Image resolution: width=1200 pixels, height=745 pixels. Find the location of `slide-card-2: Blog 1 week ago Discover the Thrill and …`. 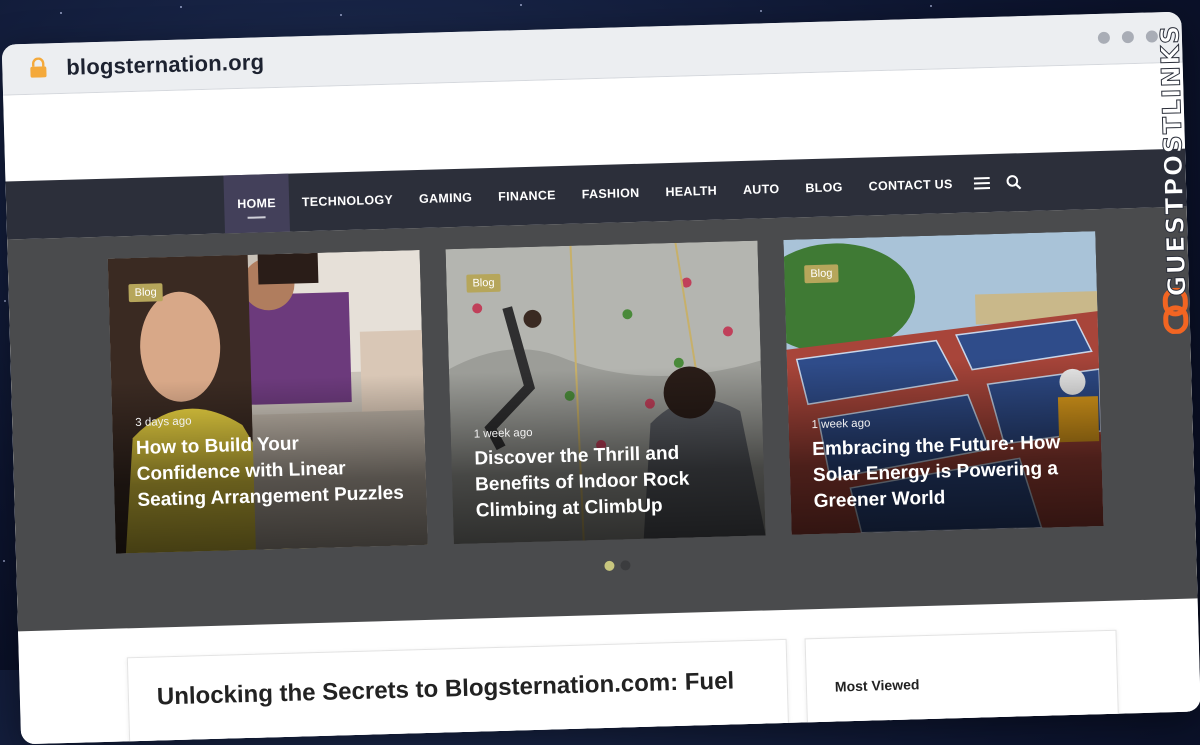

slide-card-2: Blog 1 week ago Discover the Thrill and … is located at coordinates (605, 392).